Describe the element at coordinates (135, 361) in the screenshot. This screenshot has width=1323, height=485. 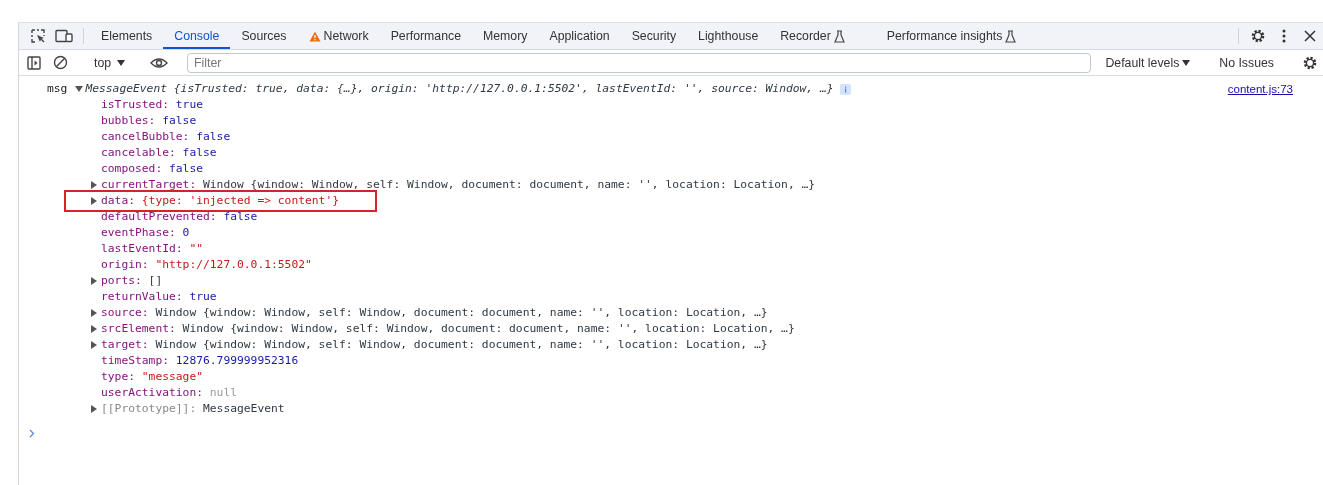
I see `property-name: timeStamp:` at that location.